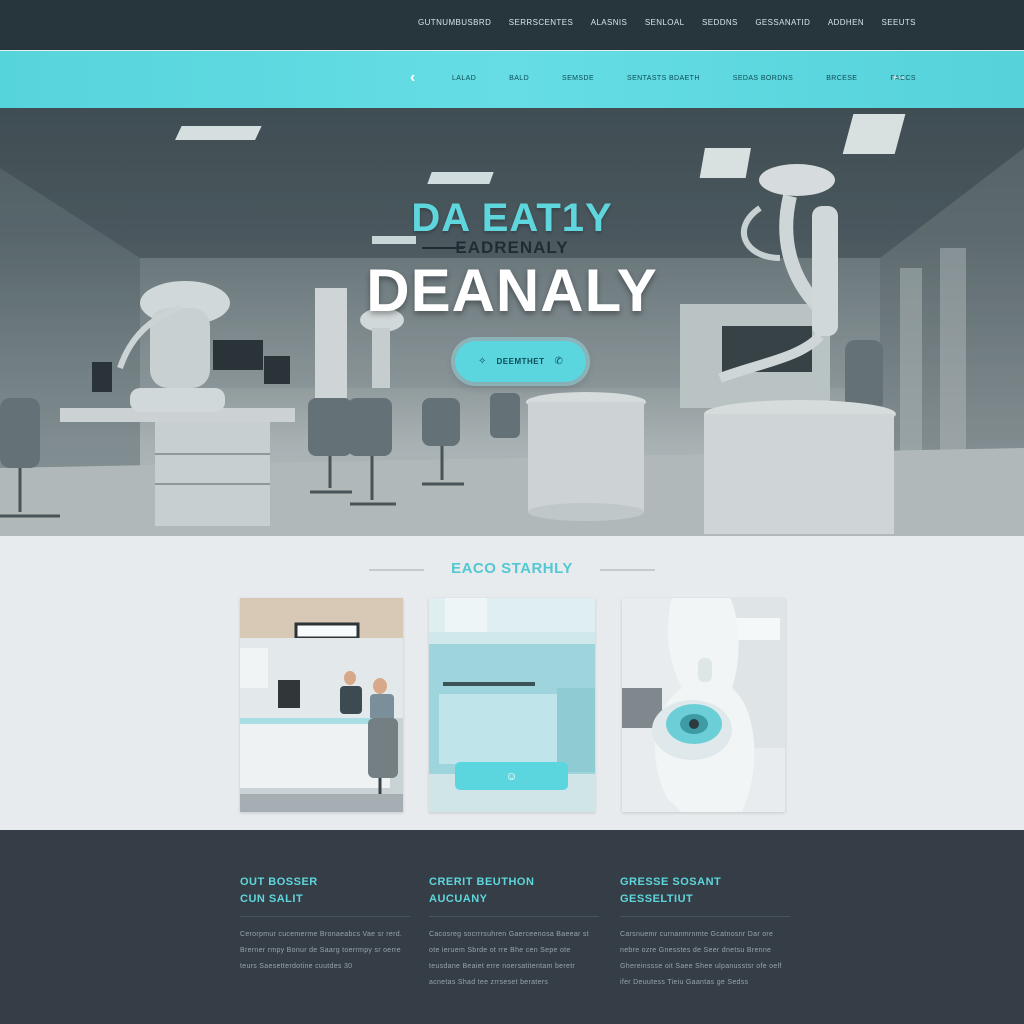 Image resolution: width=1024 pixels, height=1024 pixels. I want to click on top-nav-link: Senloal, so click(665, 22).